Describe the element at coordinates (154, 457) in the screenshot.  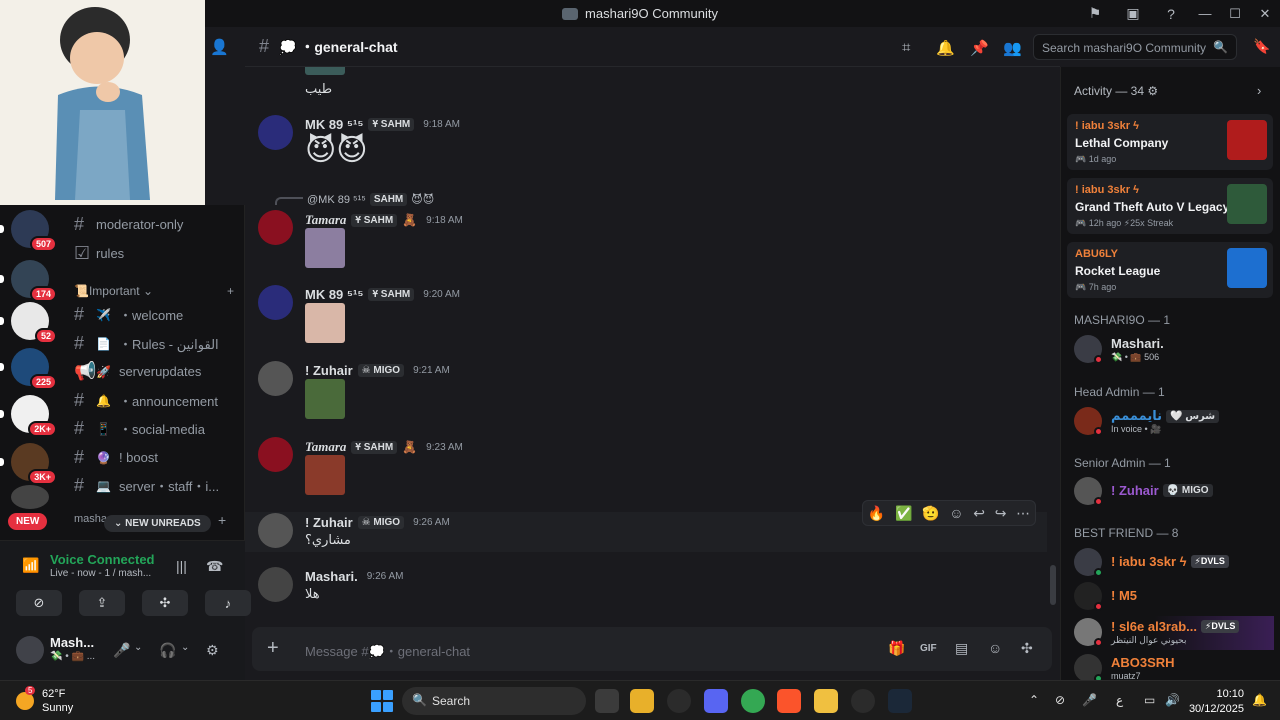
I see `channel-boost: # 🔮 ! boost` at that location.